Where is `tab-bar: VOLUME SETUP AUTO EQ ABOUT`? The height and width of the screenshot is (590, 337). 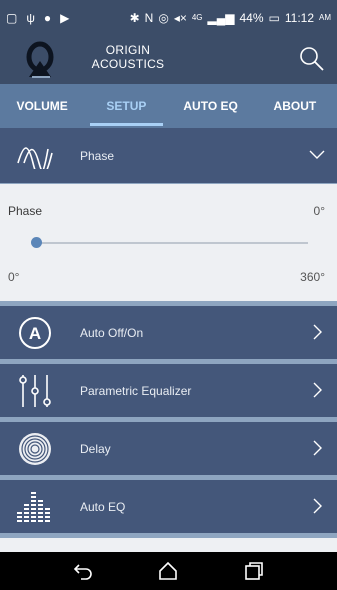
tab-bar: VOLUME SETUP AUTO EQ ABOUT is located at coordinates (168, 106).